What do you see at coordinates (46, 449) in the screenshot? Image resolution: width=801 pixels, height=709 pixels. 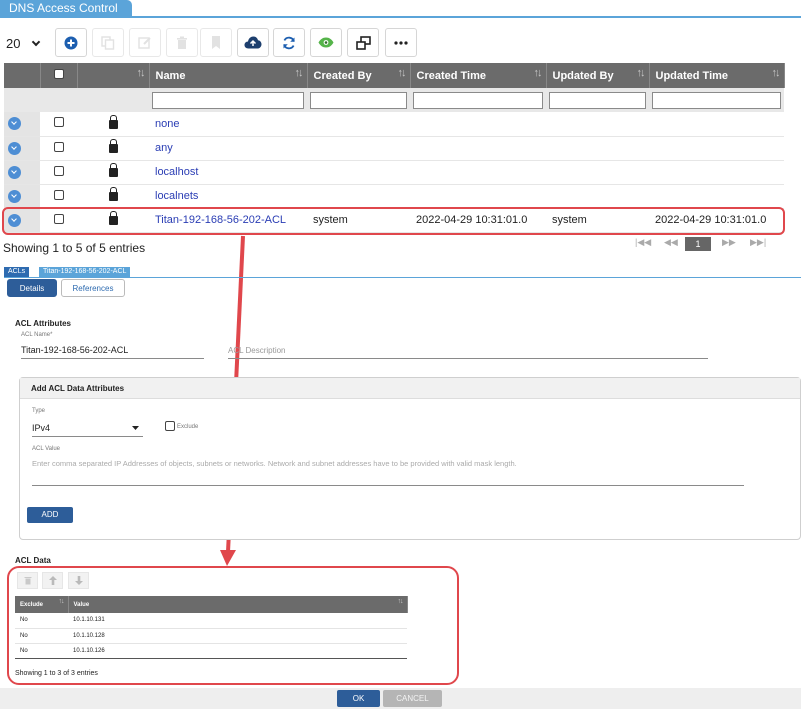 I see `acl-value-label: ACL Value` at bounding box center [46, 449].